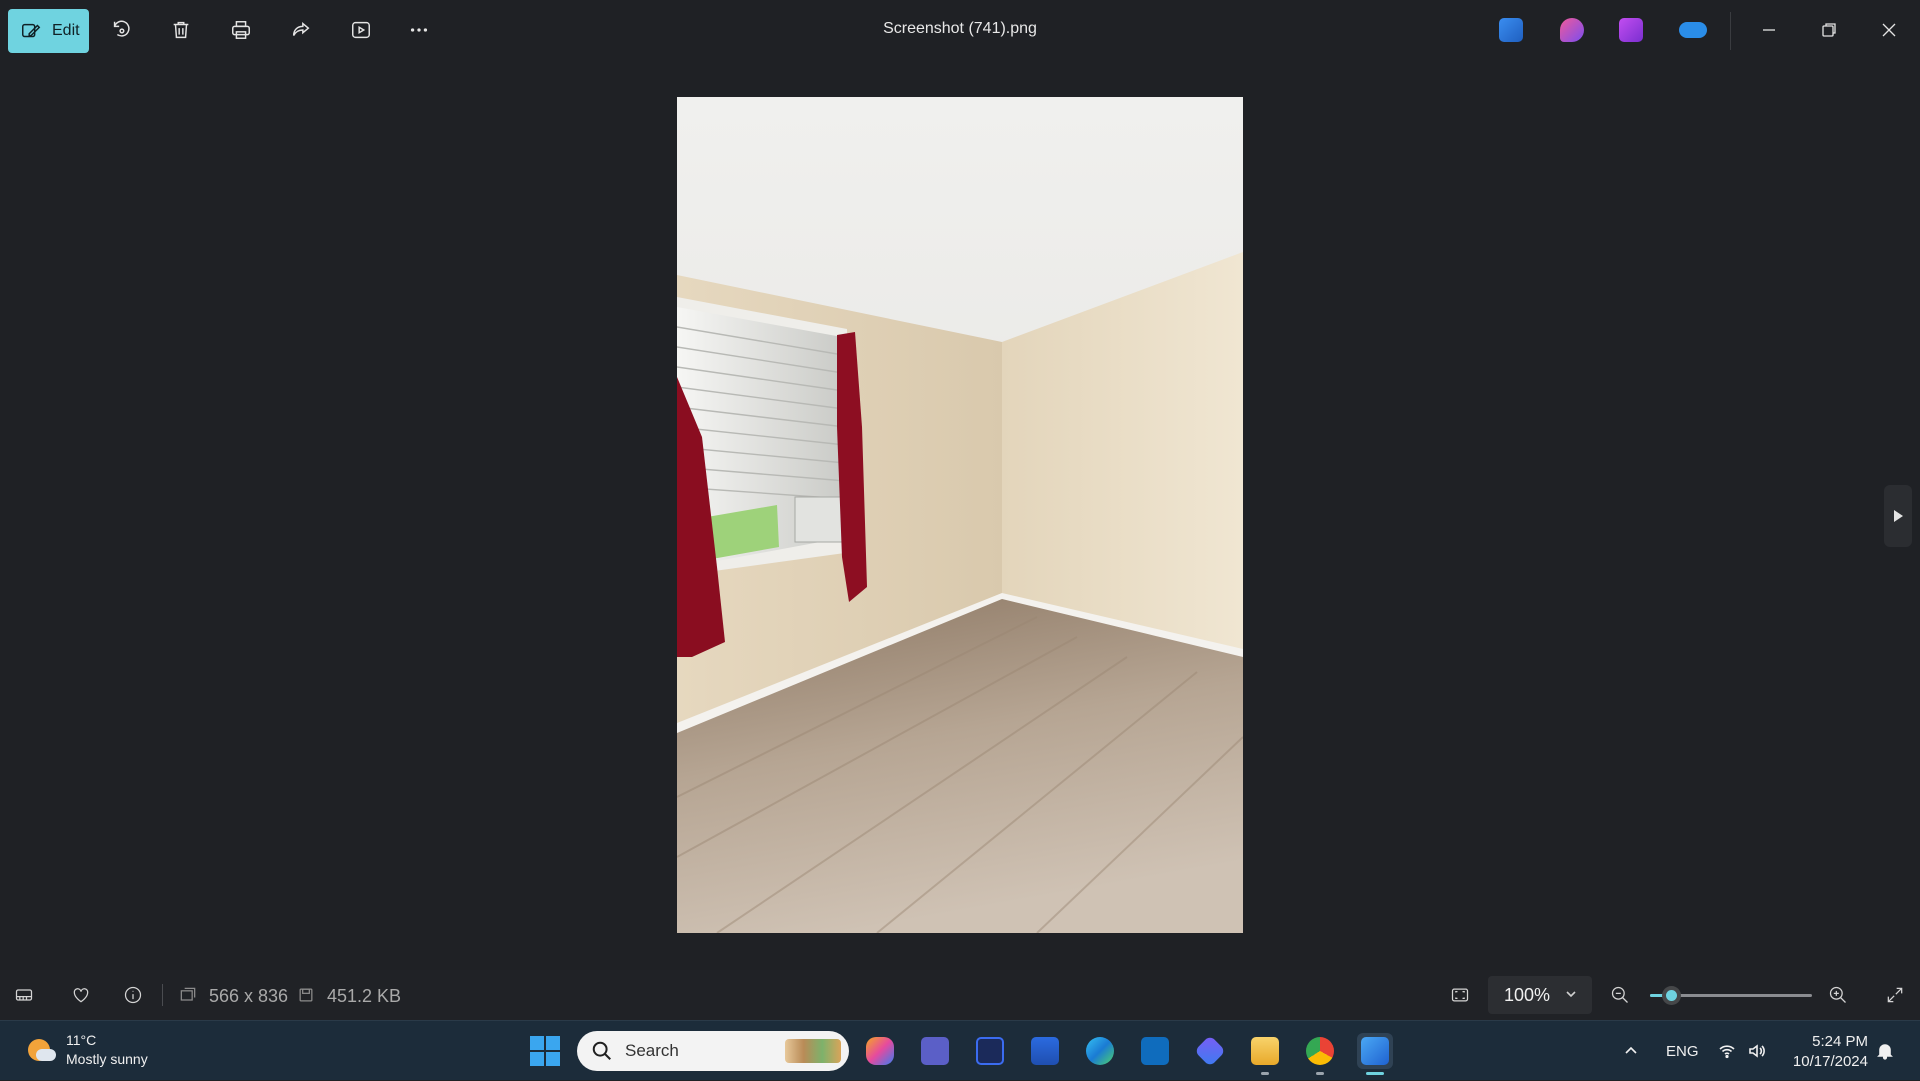 Image resolution: width=1920 pixels, height=1081 pixels. Describe the element at coordinates (188, 995) in the screenshot. I see `dimensions-icon` at that location.